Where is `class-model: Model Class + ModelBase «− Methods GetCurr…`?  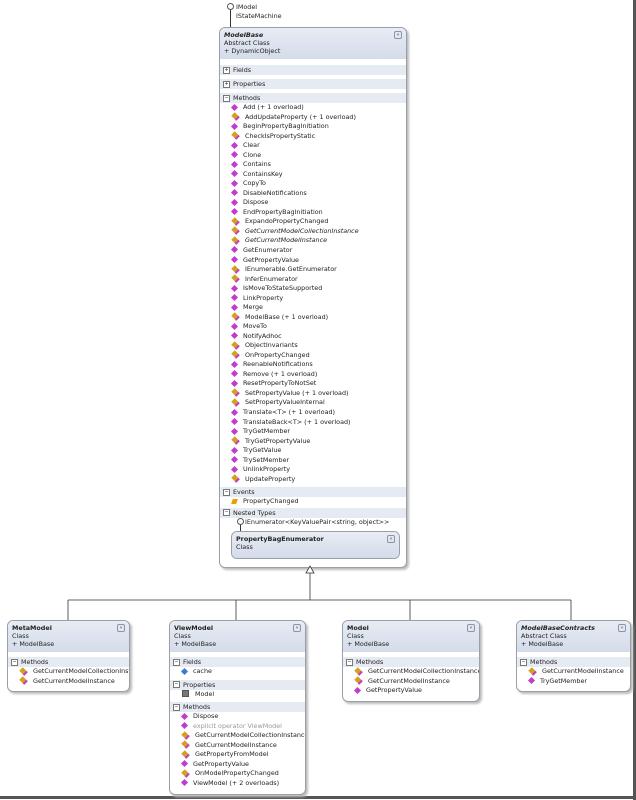 class-model: Model Class + ModelBase «− Methods GetCurr… is located at coordinates (411, 661).